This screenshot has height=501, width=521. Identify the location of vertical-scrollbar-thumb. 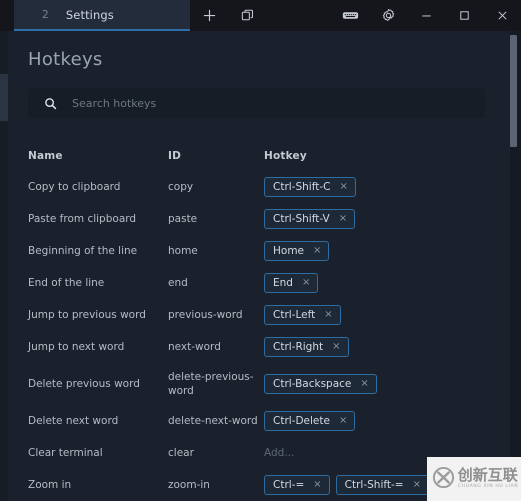
(513, 91).